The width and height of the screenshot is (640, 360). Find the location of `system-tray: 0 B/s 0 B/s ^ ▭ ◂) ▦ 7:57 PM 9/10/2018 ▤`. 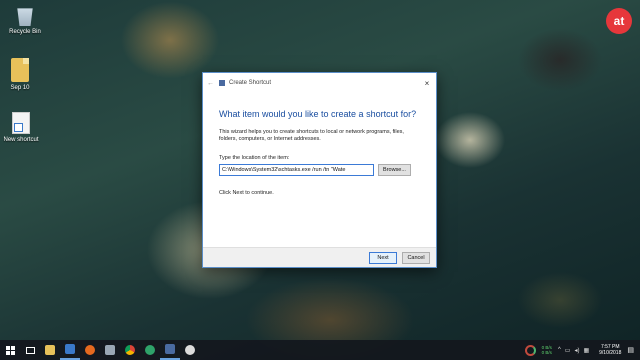

system-tray: 0 B/s 0 B/s ^ ▭ ◂) ▦ 7:57 PM 9/10/2018 ▤ is located at coordinates (582, 350).